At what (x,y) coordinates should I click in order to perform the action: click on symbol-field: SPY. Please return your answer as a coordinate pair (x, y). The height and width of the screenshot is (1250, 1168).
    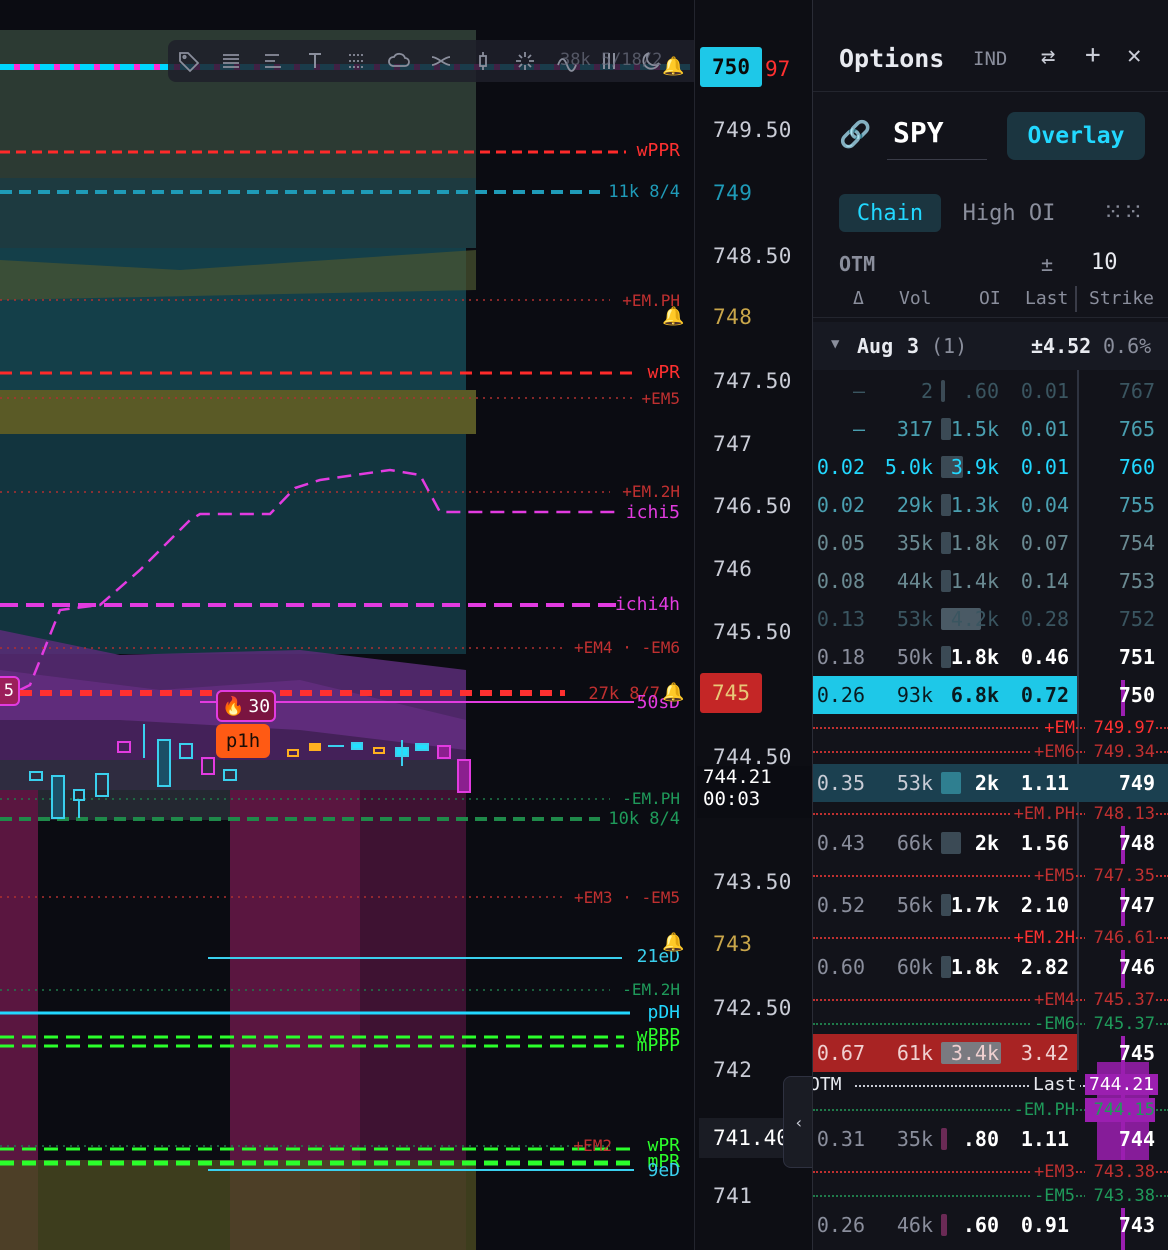
    Looking at the image, I should click on (937, 136).